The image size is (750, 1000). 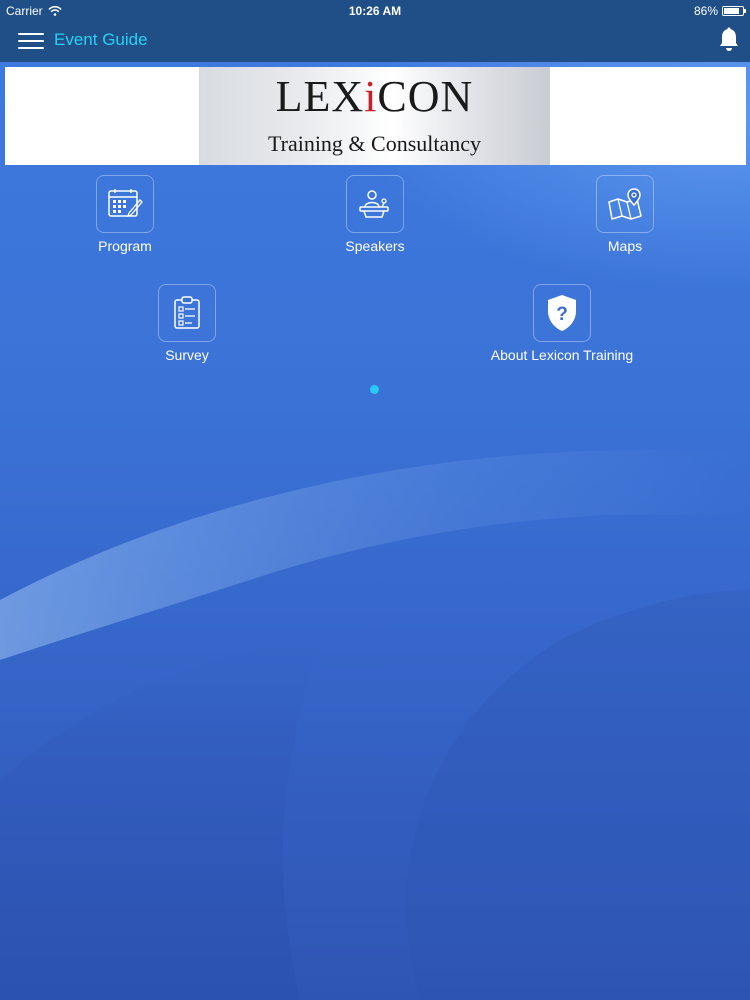 I want to click on page-title: Event Guide, so click(x=101, y=39).